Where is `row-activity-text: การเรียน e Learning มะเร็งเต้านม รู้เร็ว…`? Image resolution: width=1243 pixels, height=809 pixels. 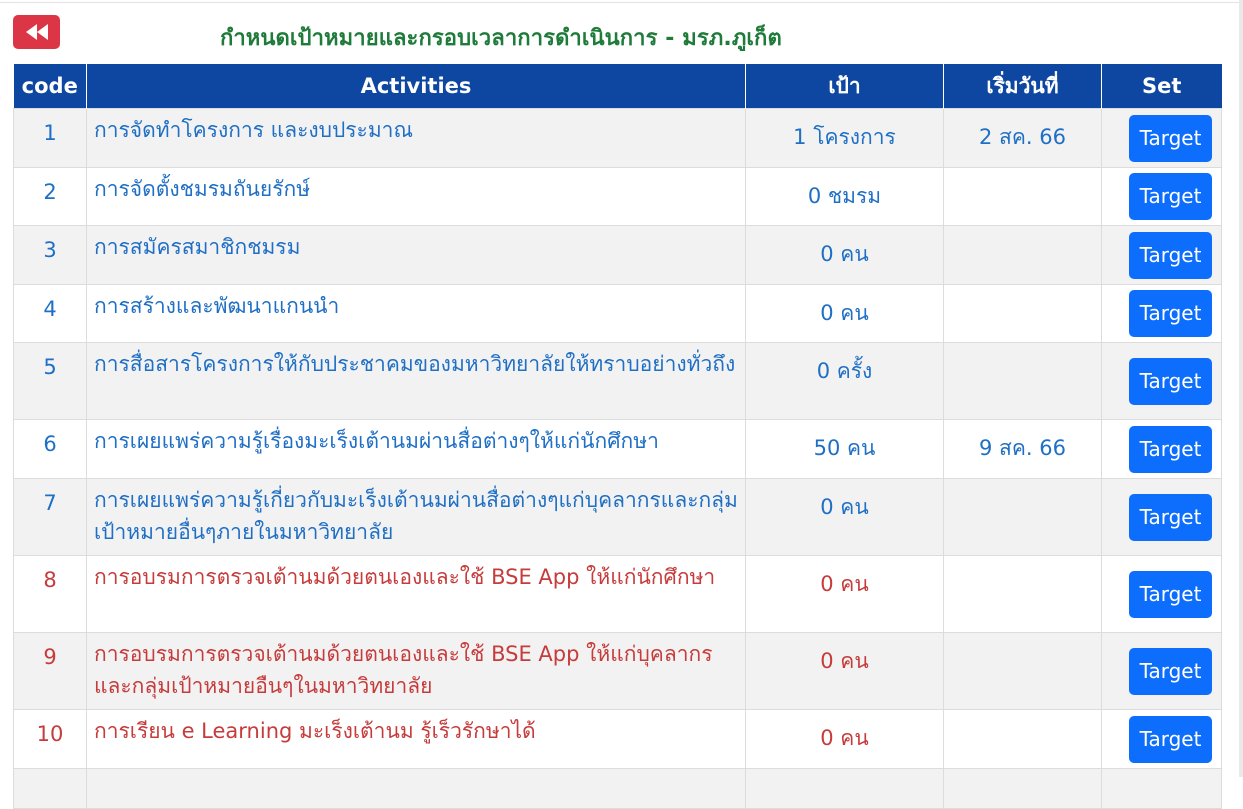
row-activity-text: การเรียน e Learning มะเร็งเต้านม รู้เร็ว… is located at coordinates (315, 731).